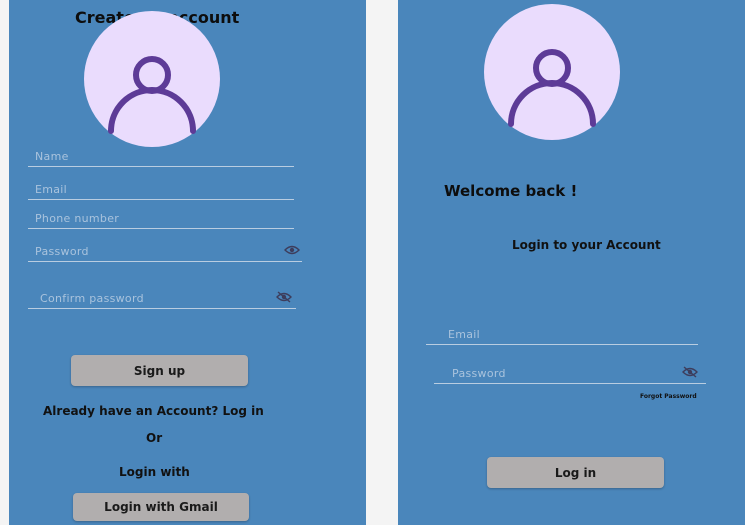 Image resolution: width=745 pixels, height=525 pixels. Describe the element at coordinates (153, 411) in the screenshot. I see `have-account-login-link: Already have an Account? Log in` at that location.